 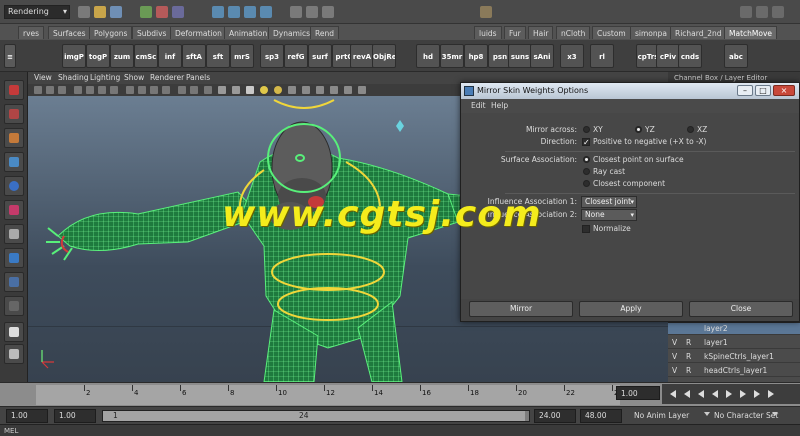 What do you see at coordinates (520, 56) in the screenshot?
I see `shelf-button-suns: suns` at bounding box center [520, 56].